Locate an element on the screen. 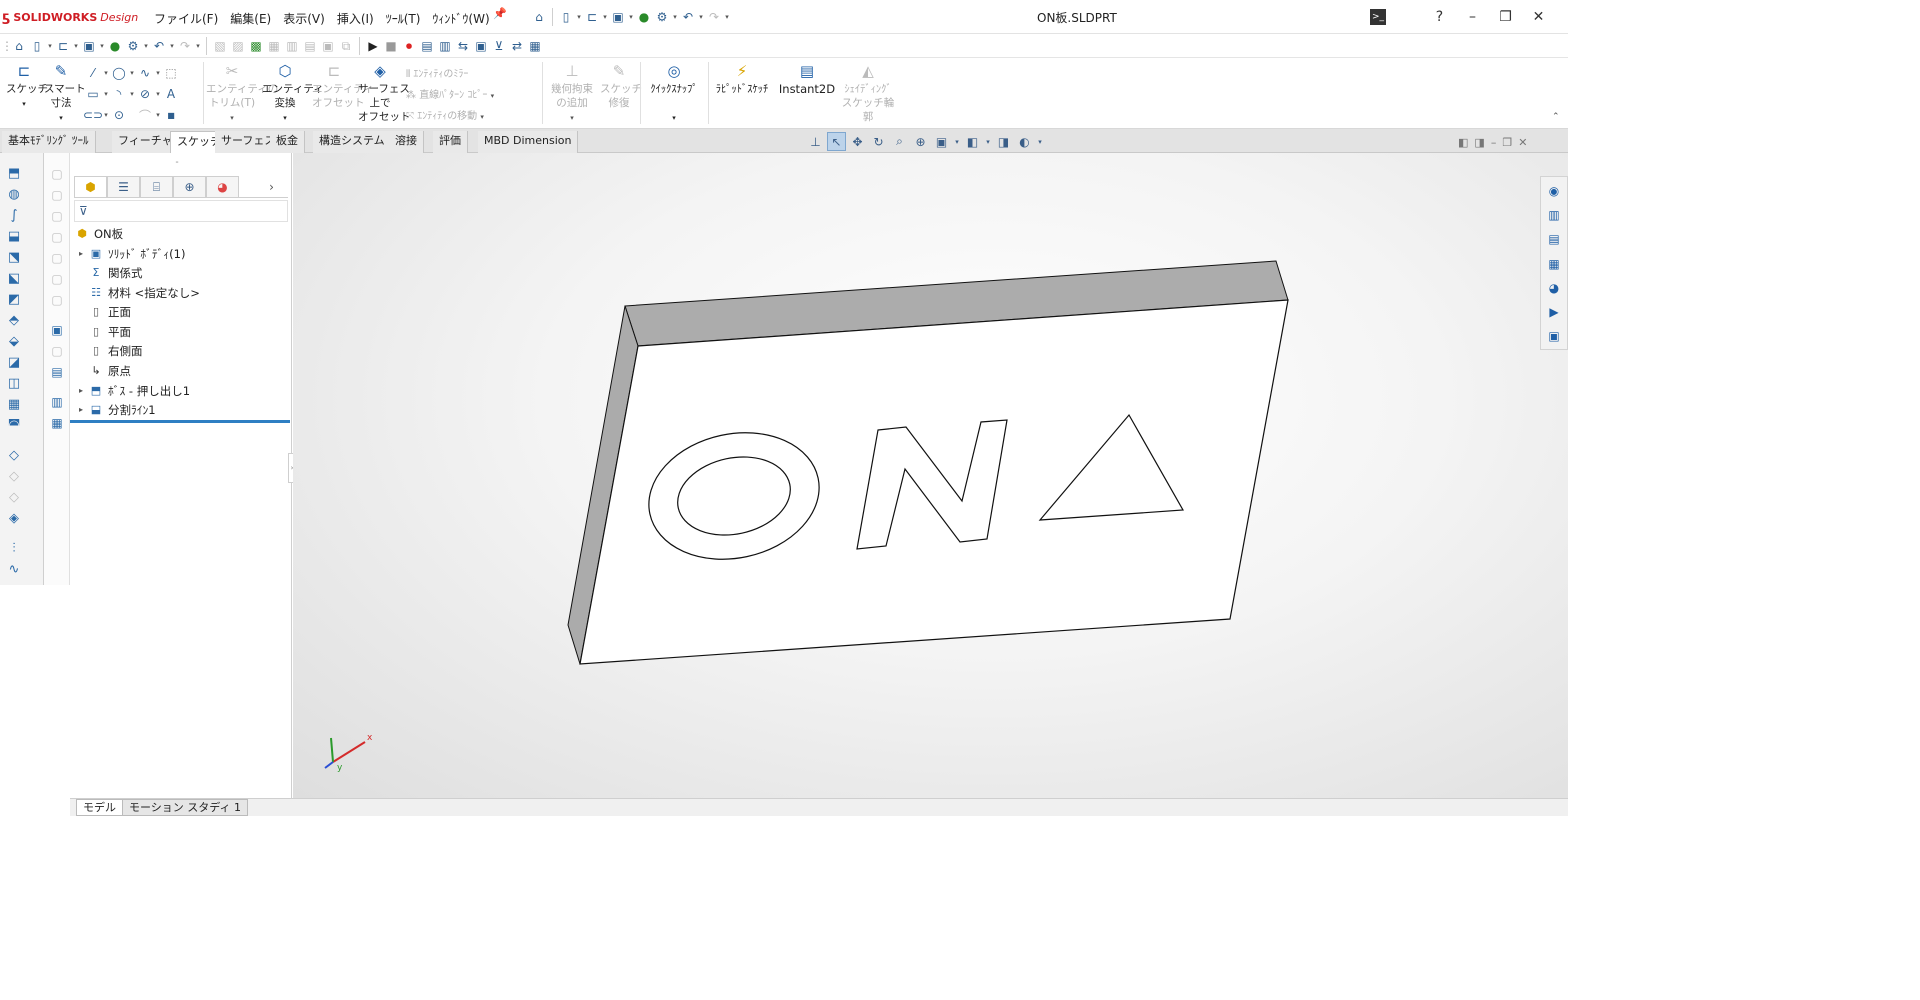  polygon-icon: ⊘ is located at coordinates (145, 94).